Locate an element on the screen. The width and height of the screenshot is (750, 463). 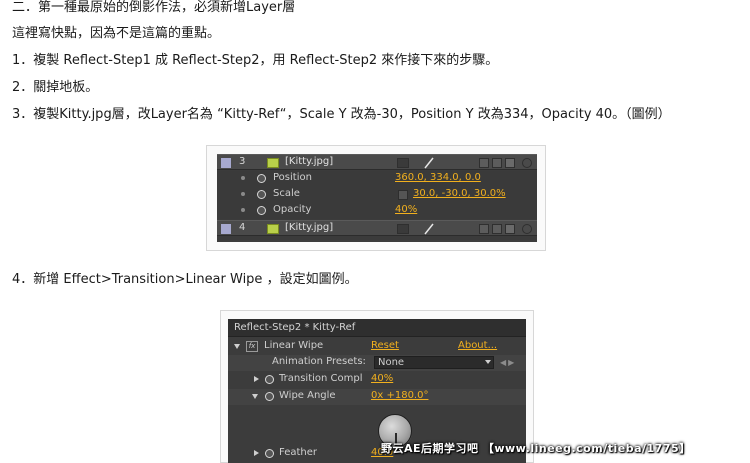
preset-nav-arrows-icon: ◀▶ is located at coordinates (508, 362).